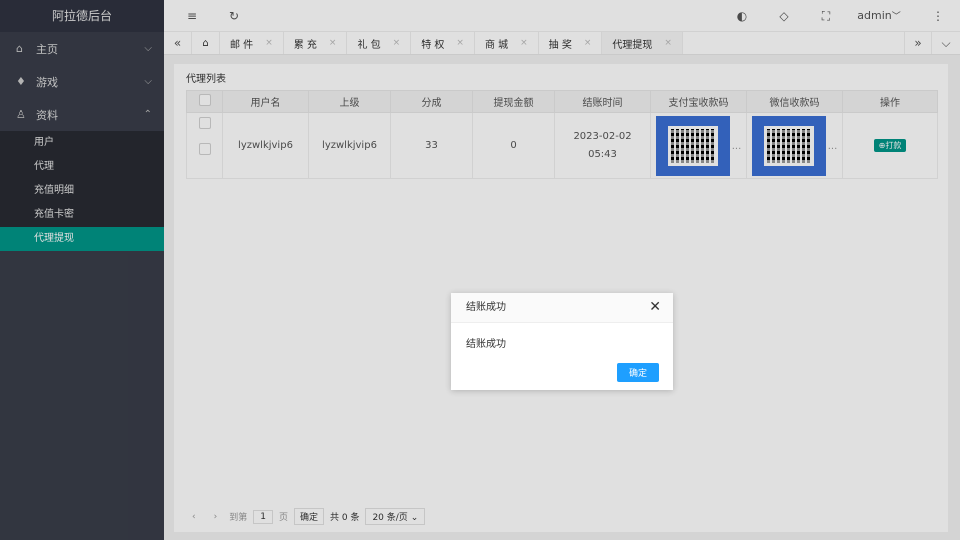  I want to click on dialog-ok-button: 确定, so click(637, 372).